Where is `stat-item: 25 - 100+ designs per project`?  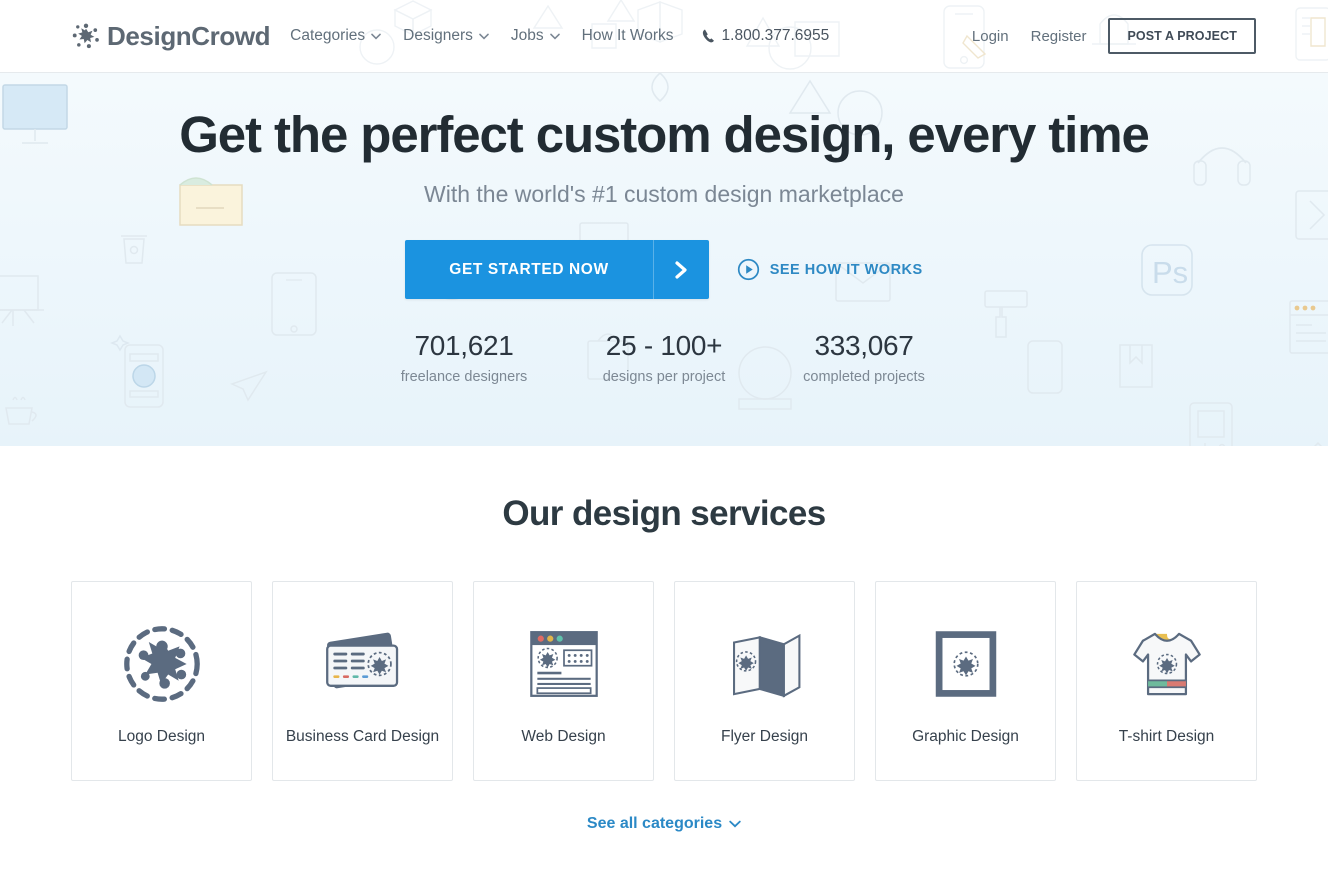 stat-item: 25 - 100+ designs per project is located at coordinates (664, 357).